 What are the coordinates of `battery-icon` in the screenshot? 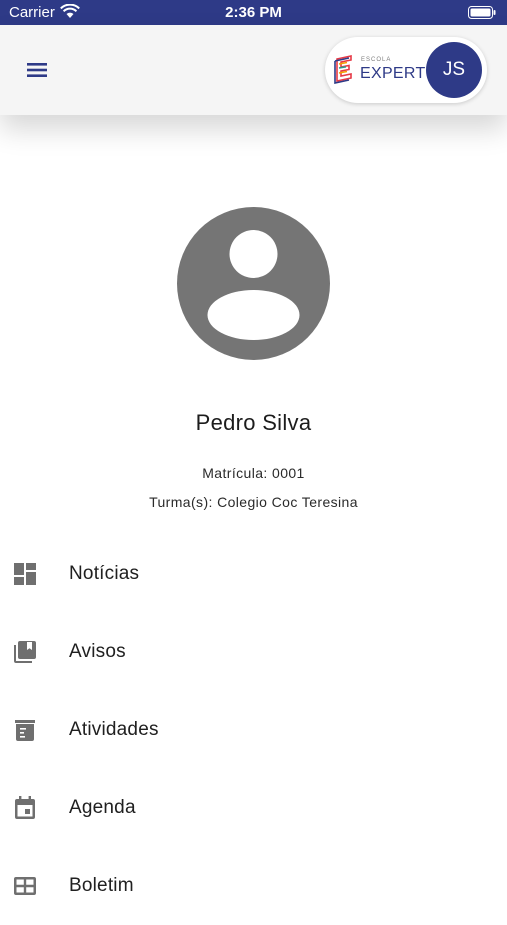 It's located at (482, 14).